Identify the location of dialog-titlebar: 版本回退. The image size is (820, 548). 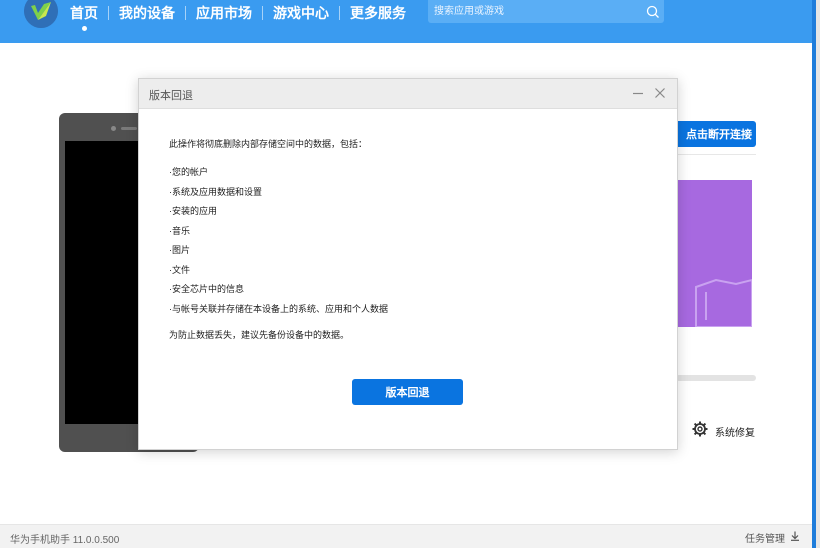
(408, 94).